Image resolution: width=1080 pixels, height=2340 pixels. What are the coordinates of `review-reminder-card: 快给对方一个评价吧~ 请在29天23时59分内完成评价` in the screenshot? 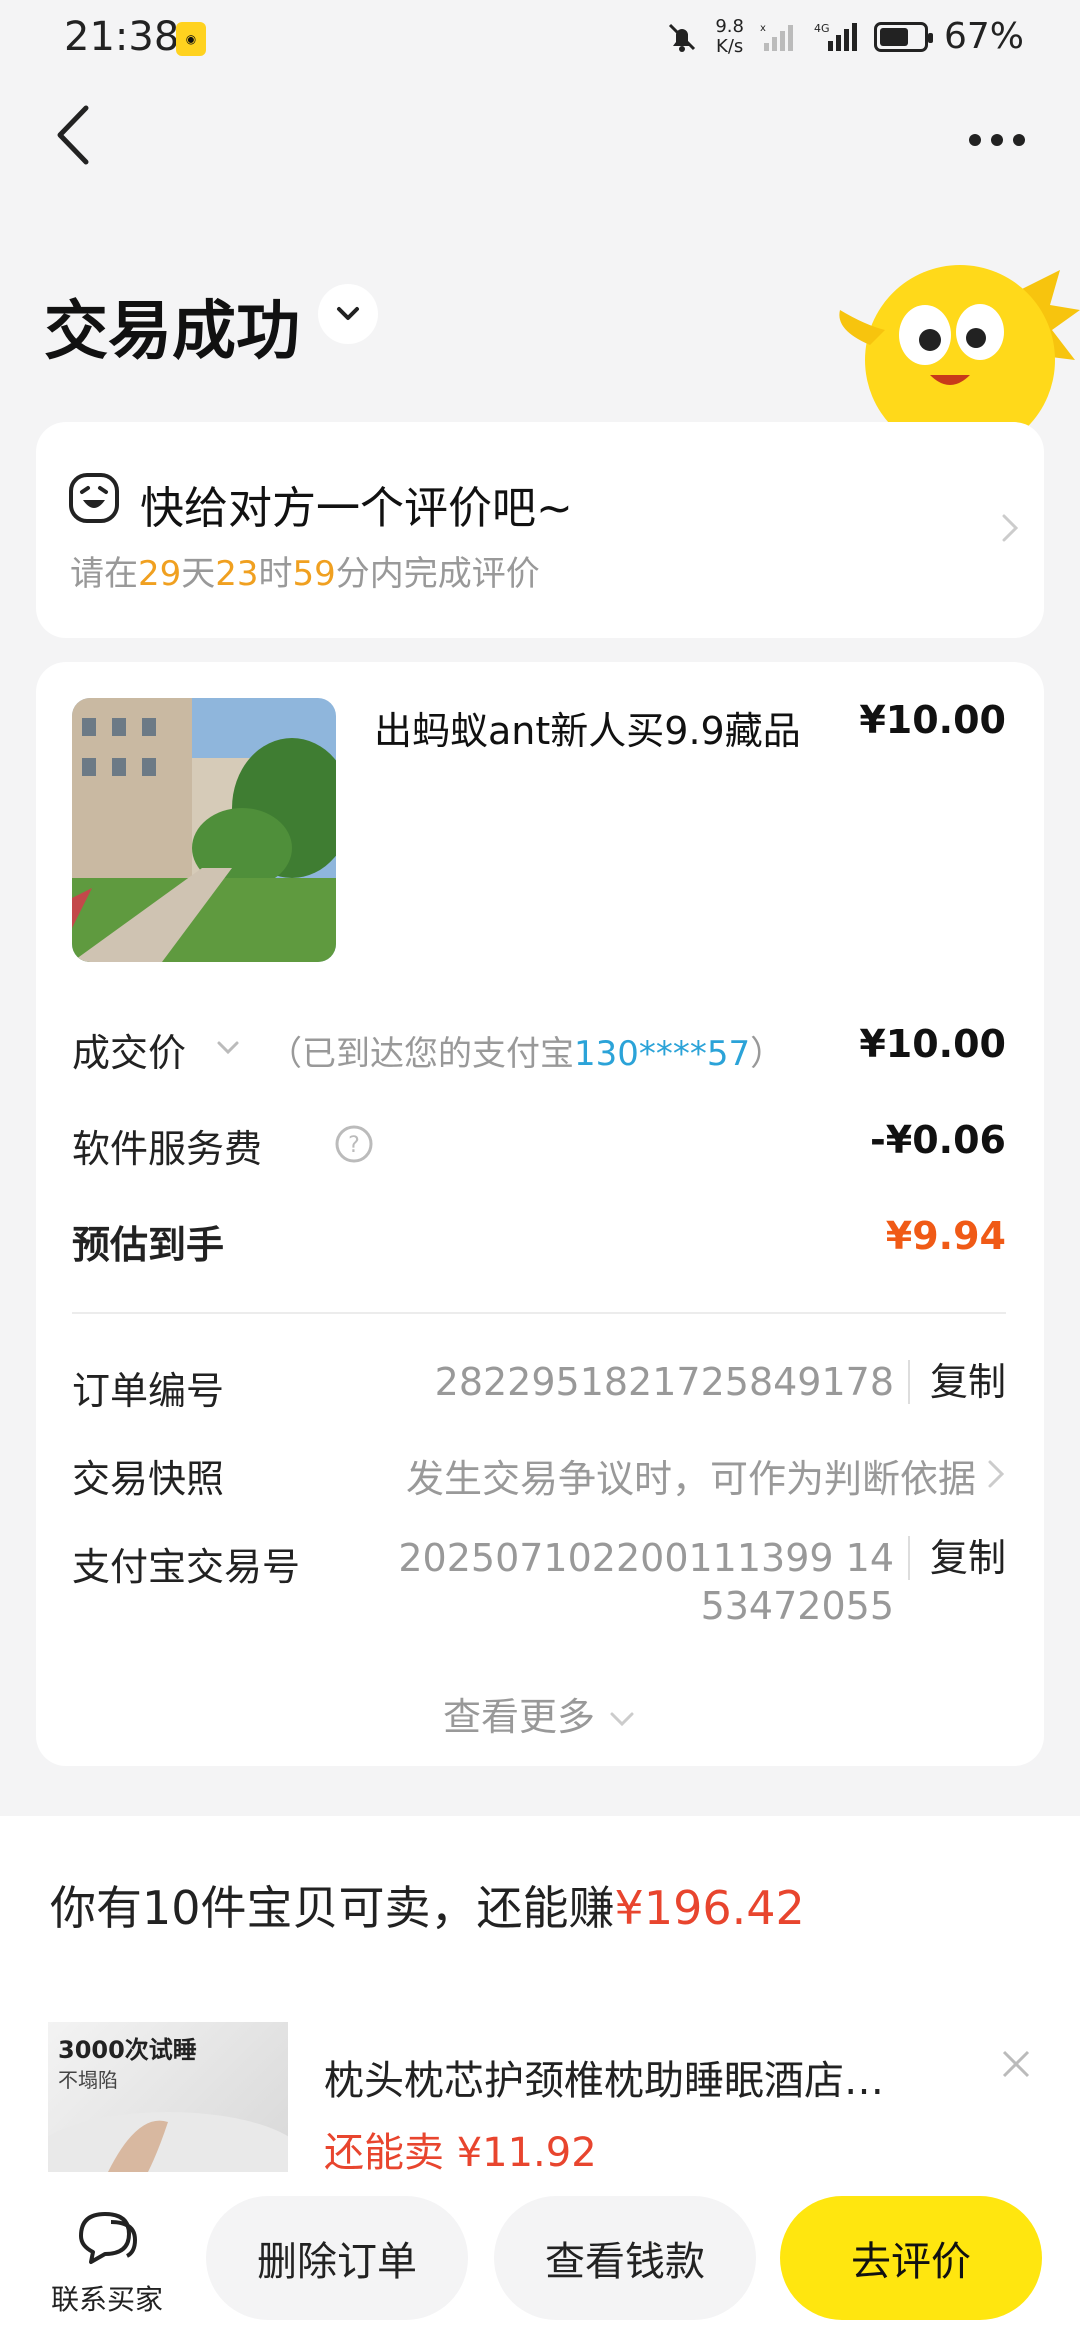 It's located at (540, 530).